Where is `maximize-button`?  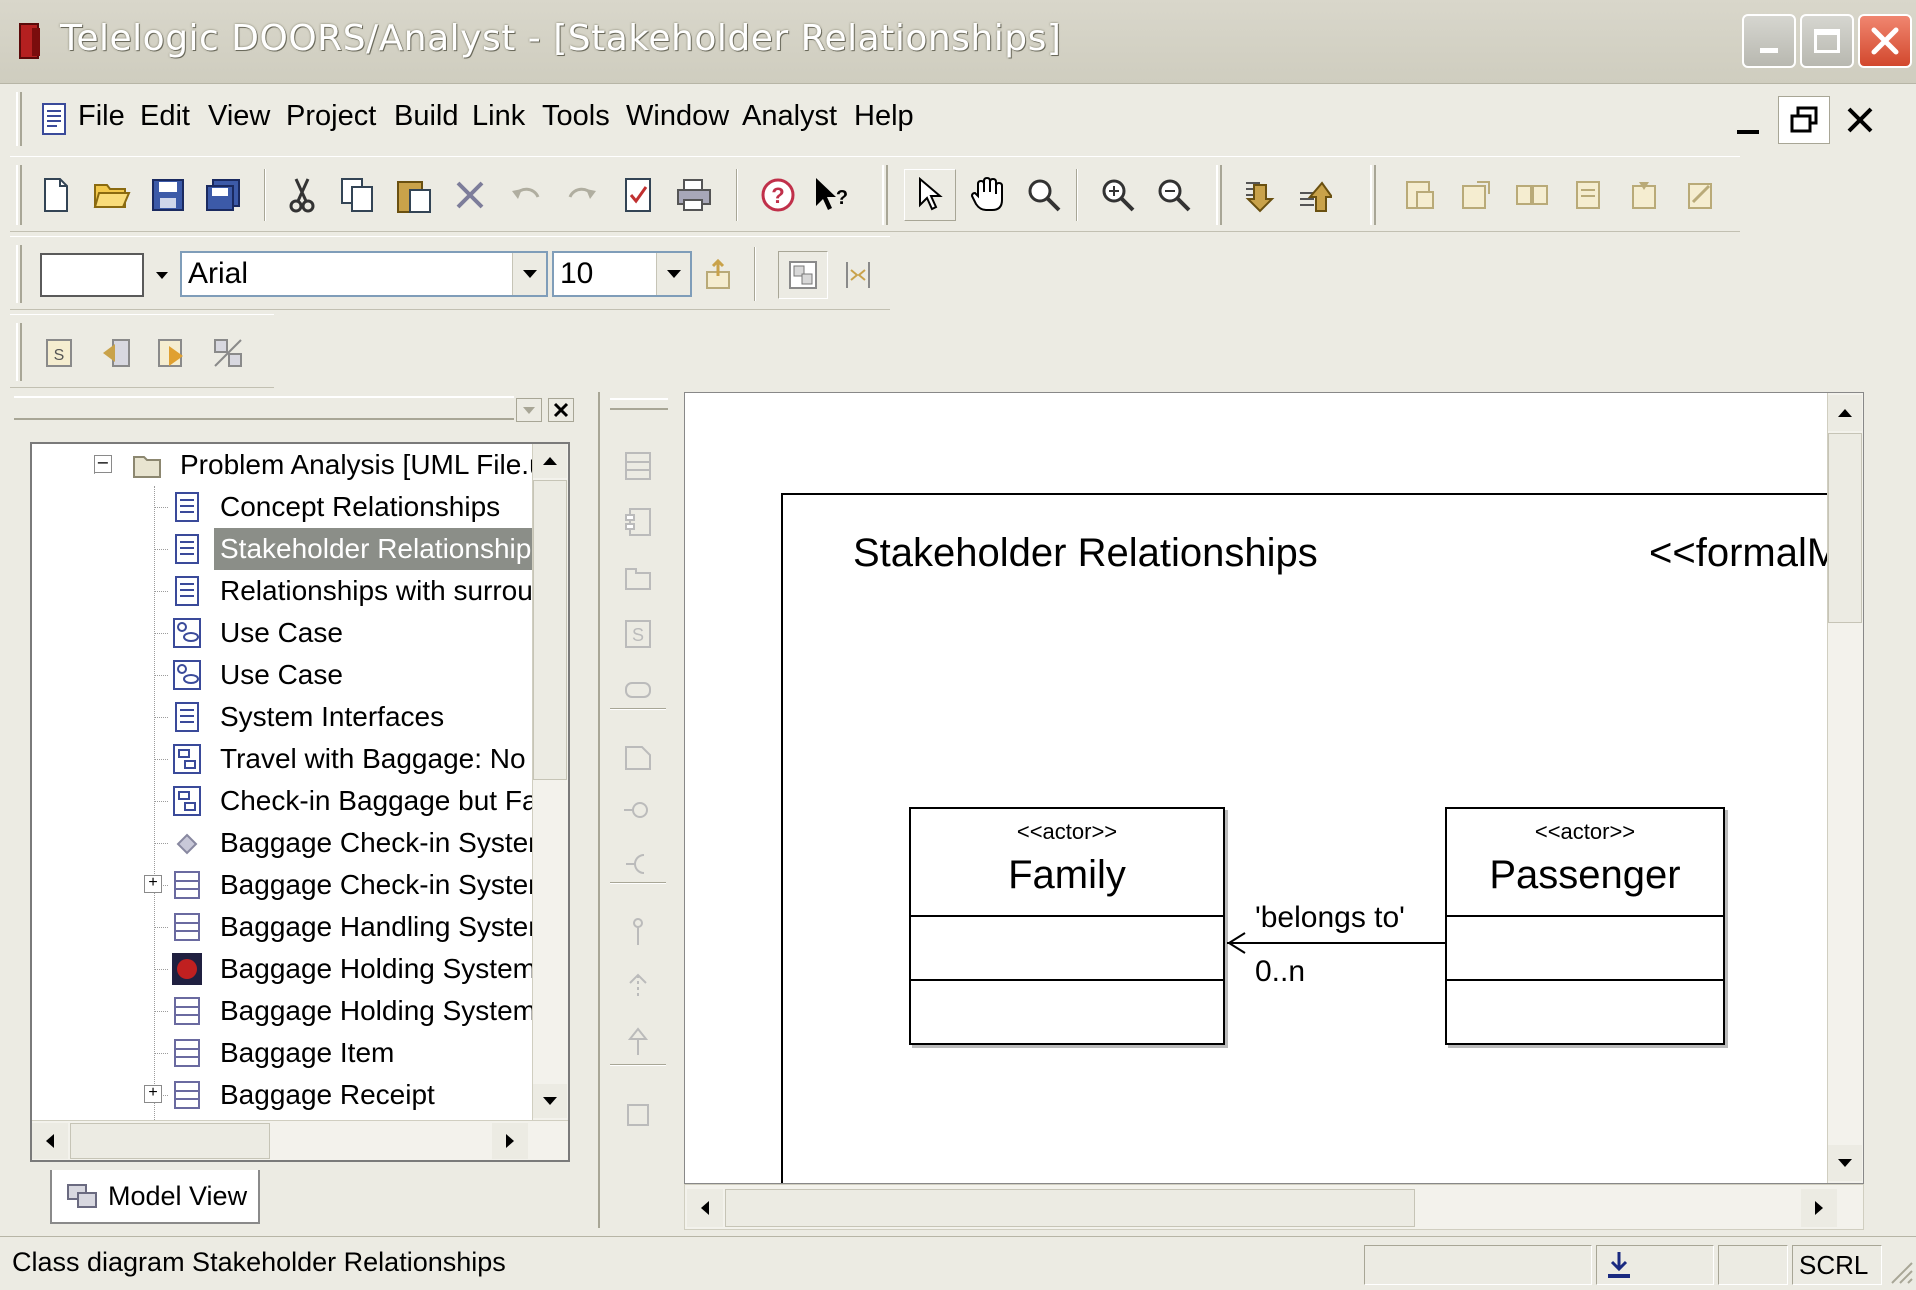
maximize-button is located at coordinates (1827, 41).